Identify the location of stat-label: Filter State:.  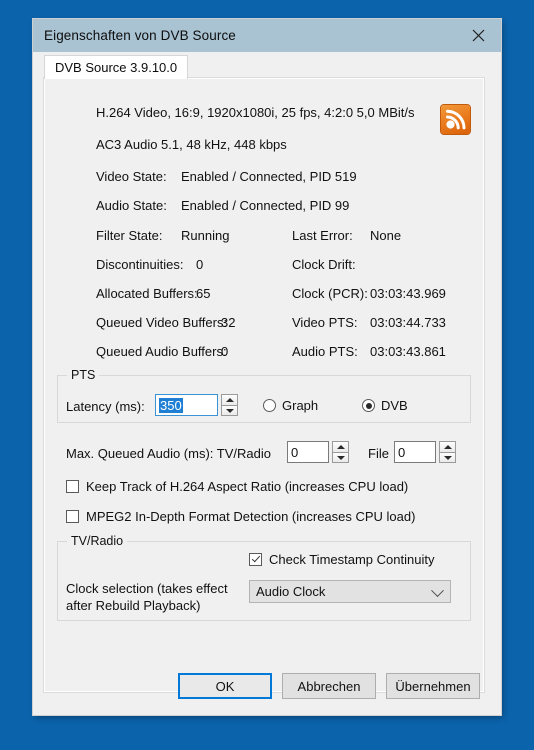
(129, 235).